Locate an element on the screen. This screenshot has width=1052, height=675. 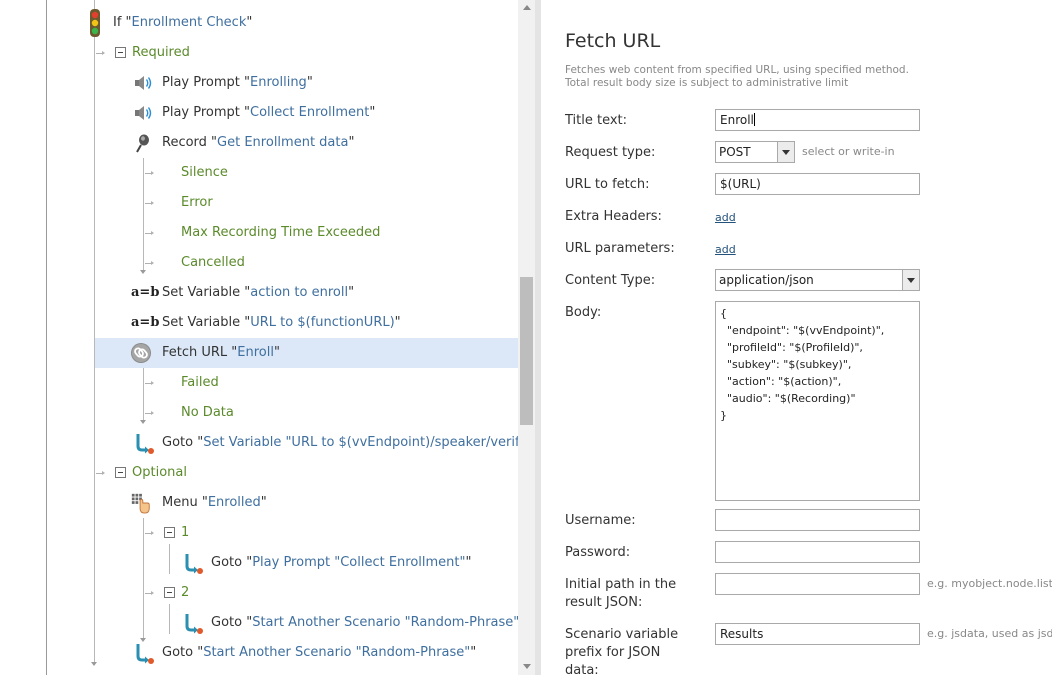
node-keyword: Set Variable is located at coordinates (201, 322).